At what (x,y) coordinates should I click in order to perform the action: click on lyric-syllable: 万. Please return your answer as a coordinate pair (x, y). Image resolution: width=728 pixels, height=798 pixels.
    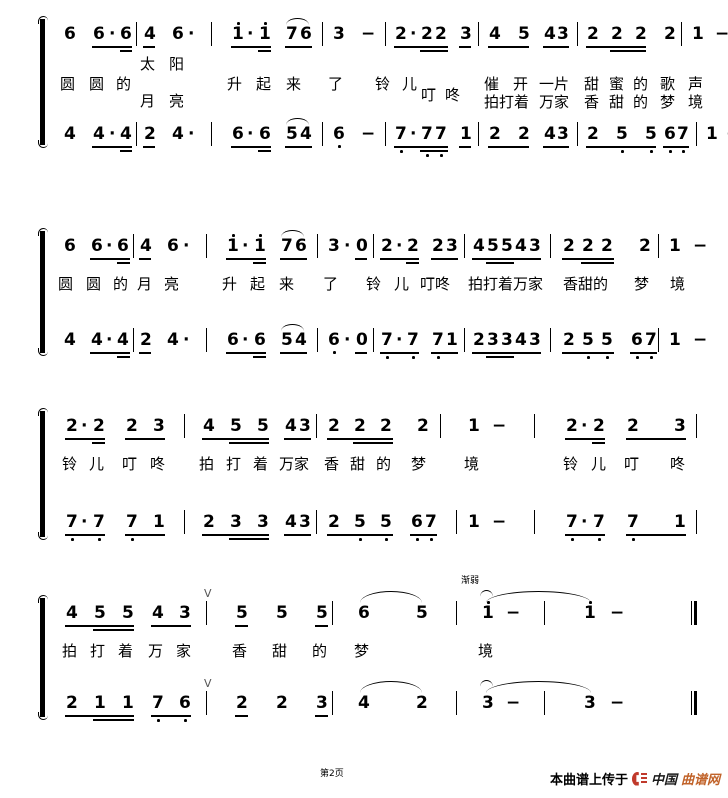
    Looking at the image, I should click on (156, 651).